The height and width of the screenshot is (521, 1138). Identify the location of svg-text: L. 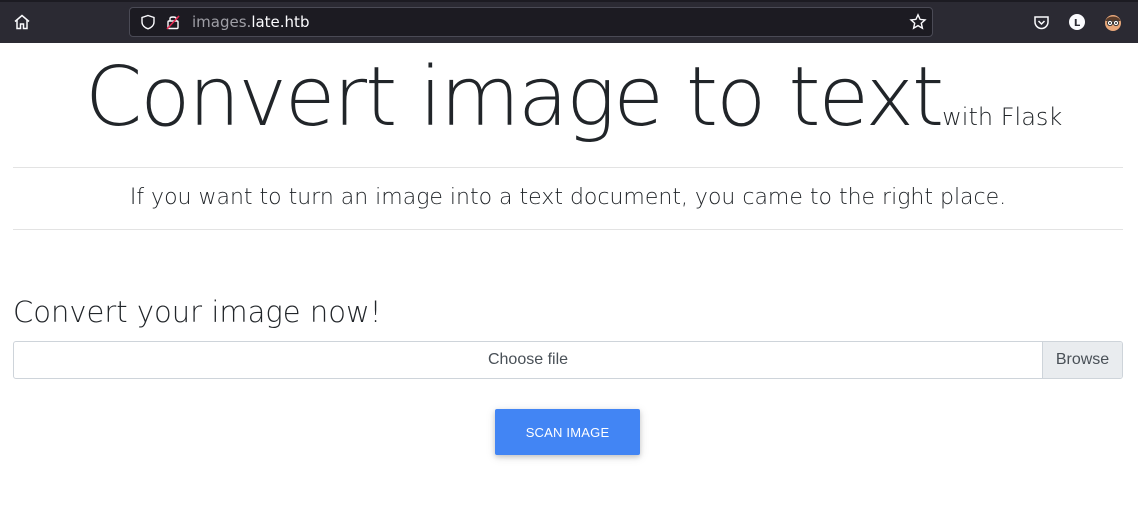
(1077, 23).